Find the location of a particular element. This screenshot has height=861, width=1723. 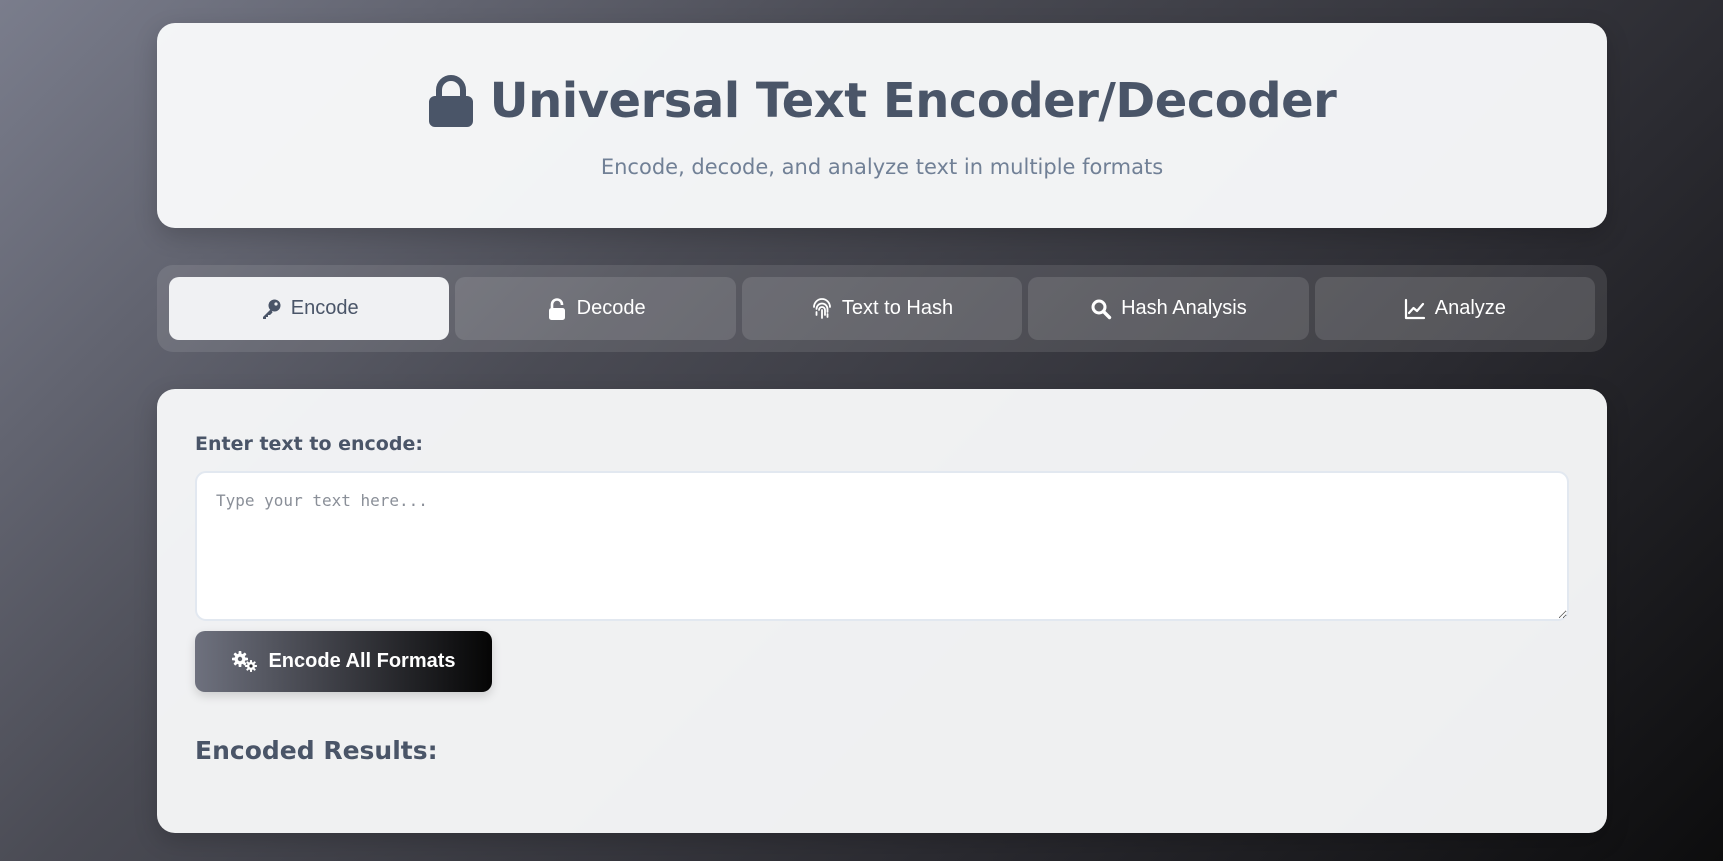

key-icon is located at coordinates (271, 309).